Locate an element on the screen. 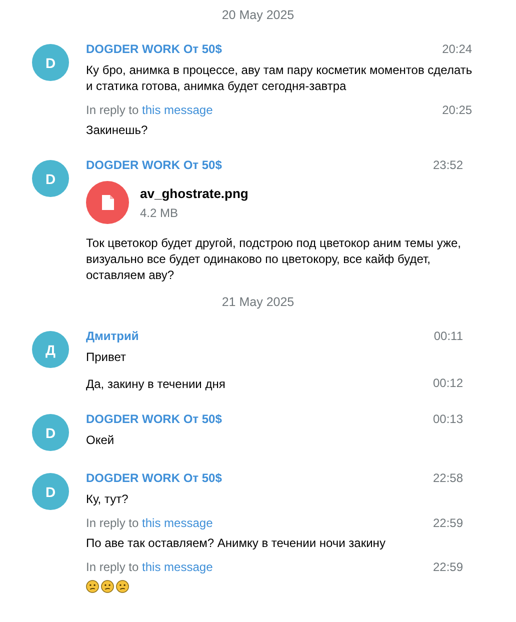  message-time: 20:24 is located at coordinates (457, 49).